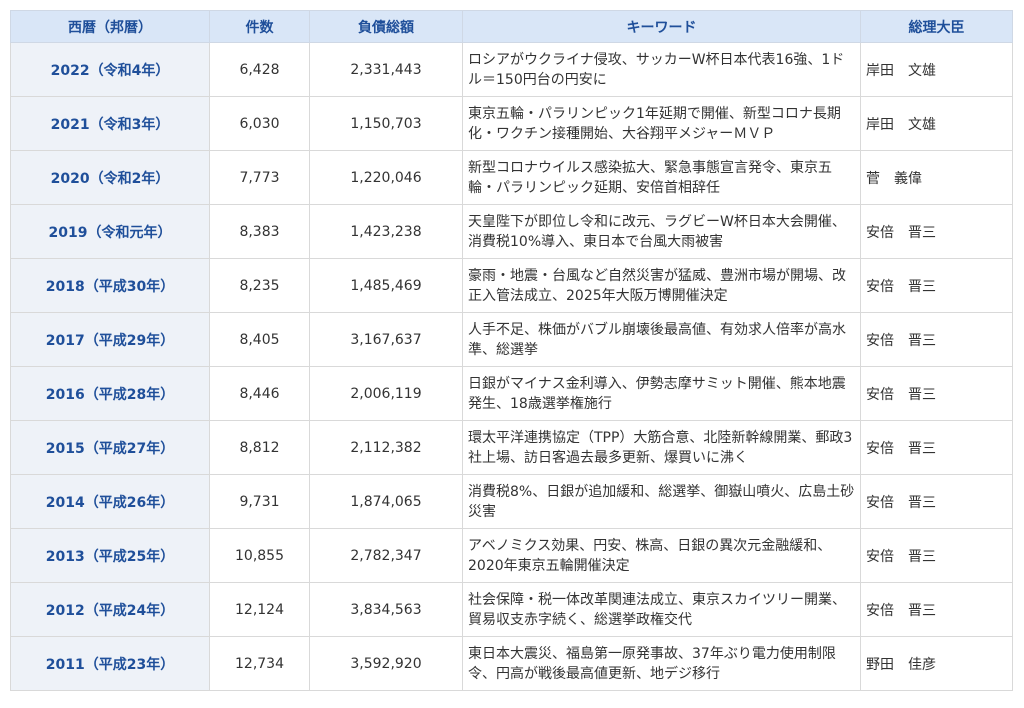 Image resolution: width=1024 pixels, height=708 pixels. I want to click on cell-debt: 3,592,920, so click(386, 663).